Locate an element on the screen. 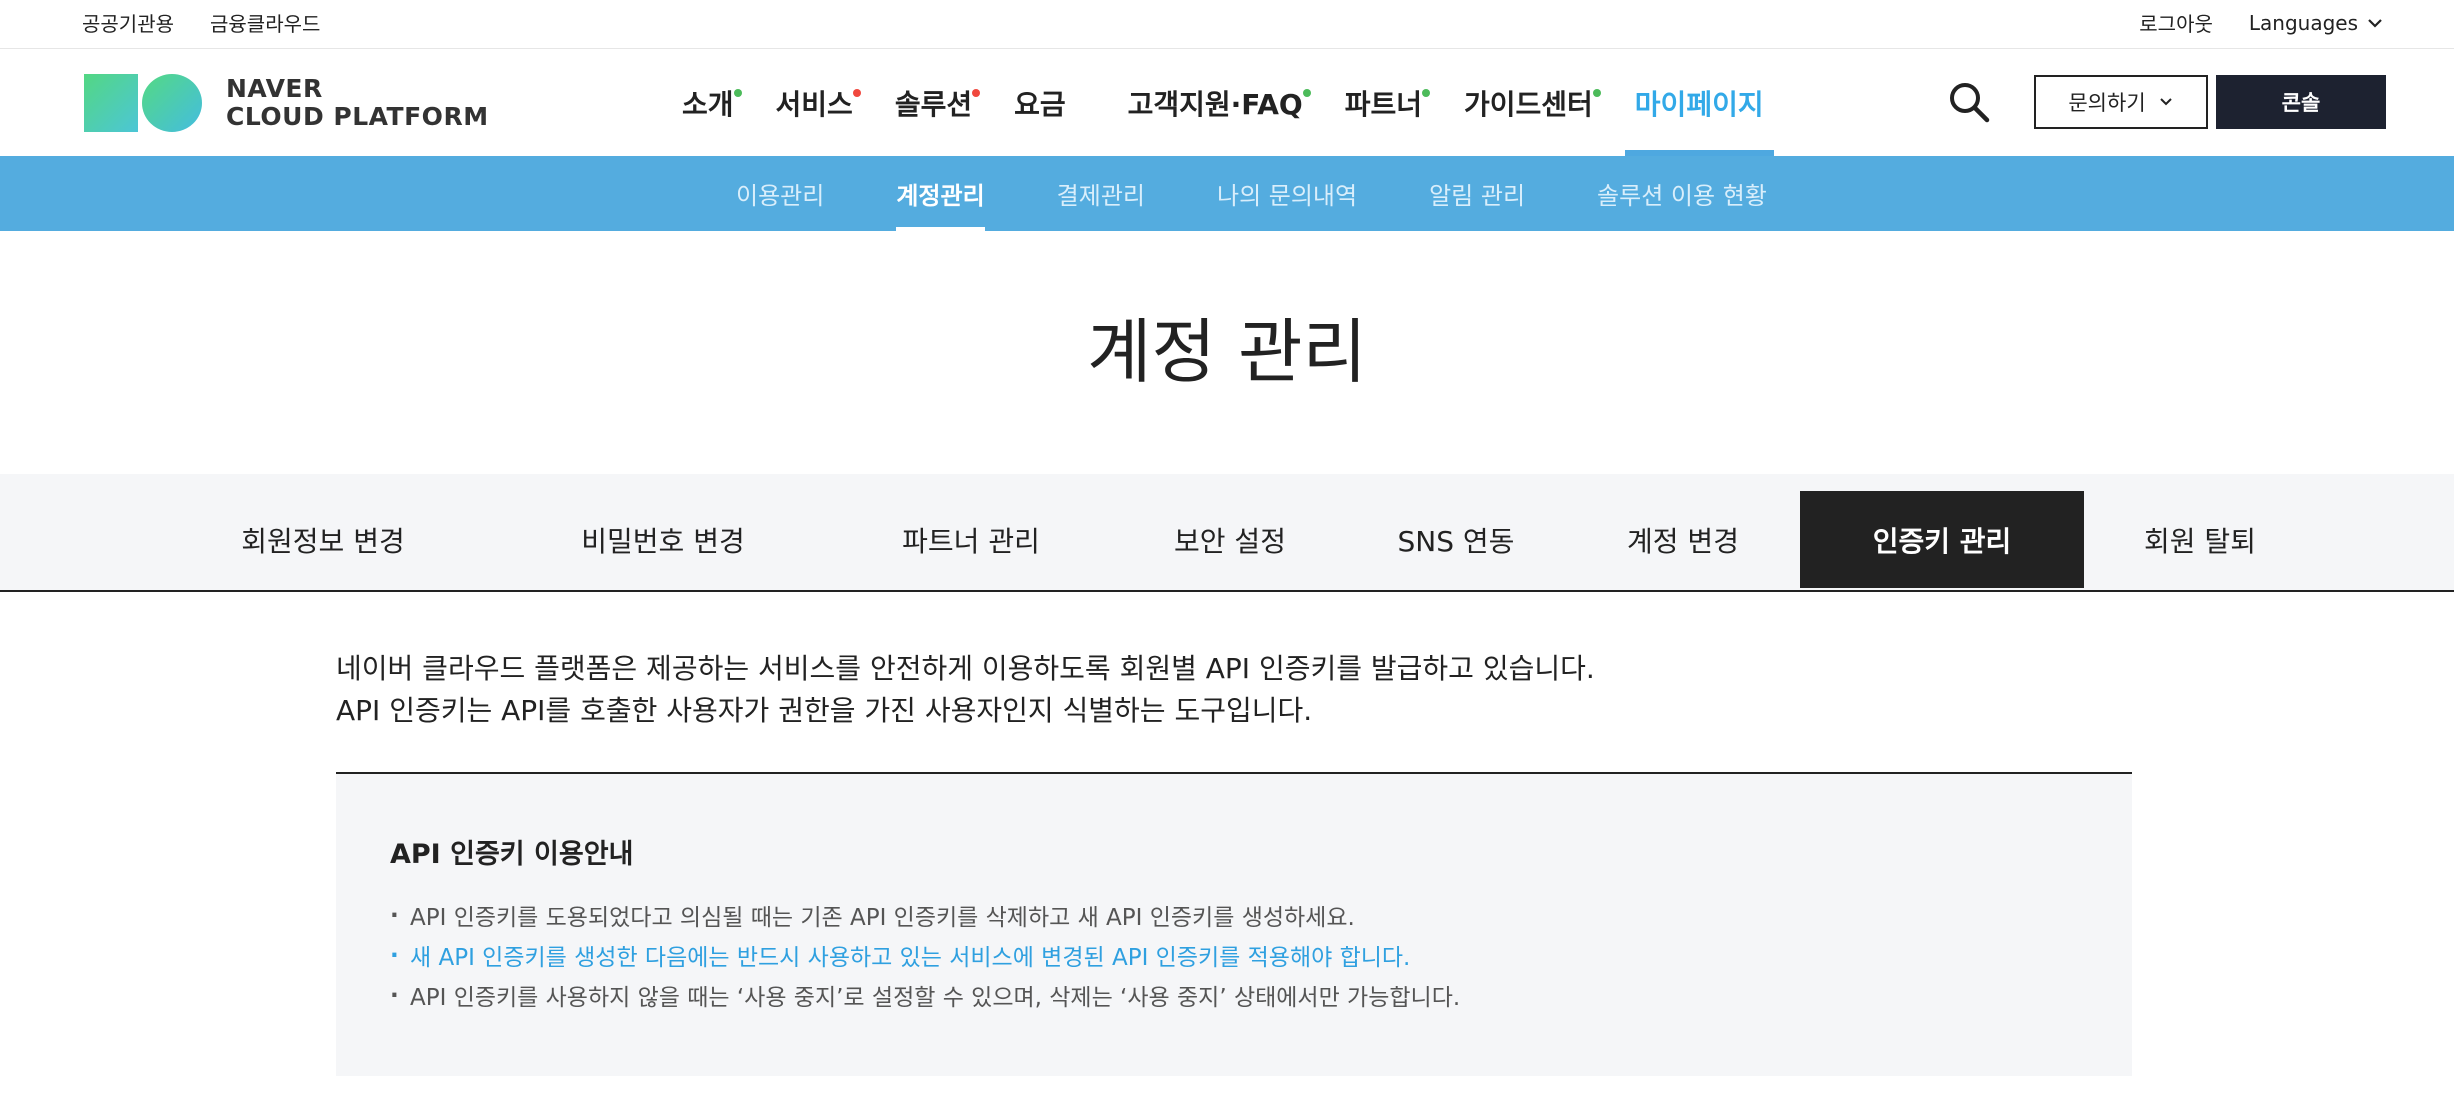  gnb-item-intro: 소개 is located at coordinates (708, 102).